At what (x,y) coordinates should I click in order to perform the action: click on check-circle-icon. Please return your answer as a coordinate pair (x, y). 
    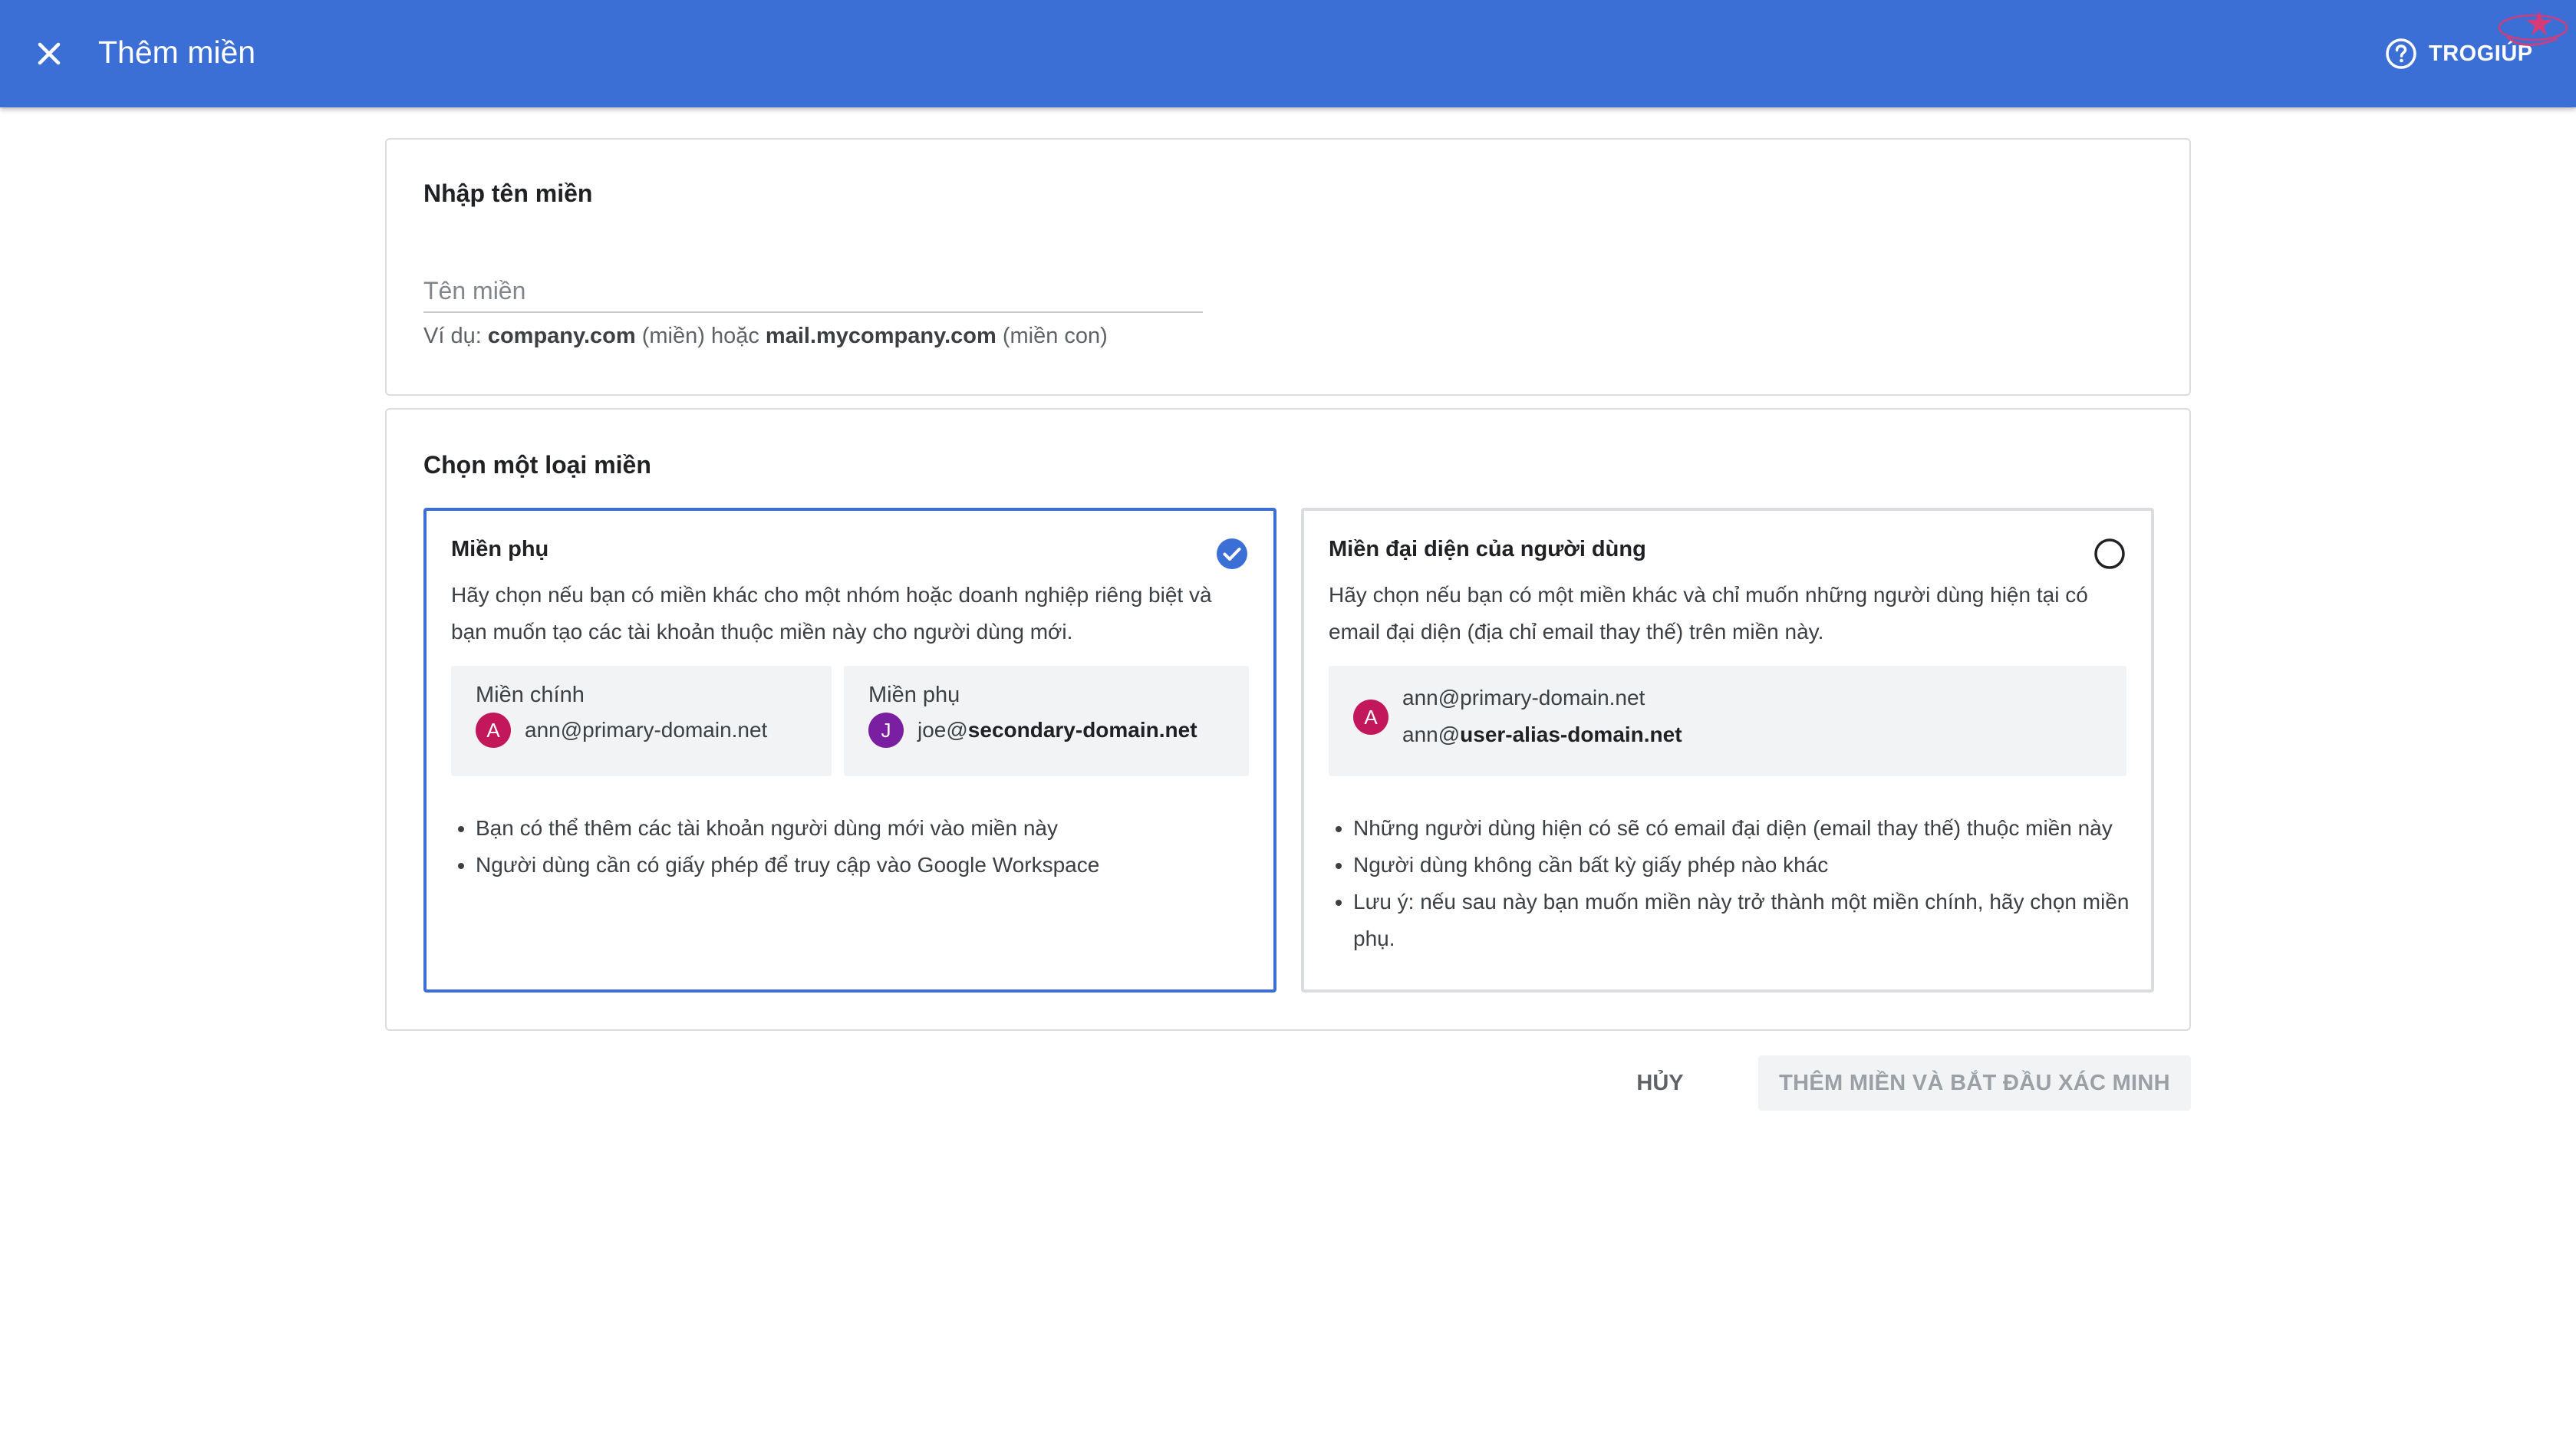
    Looking at the image, I should click on (1232, 553).